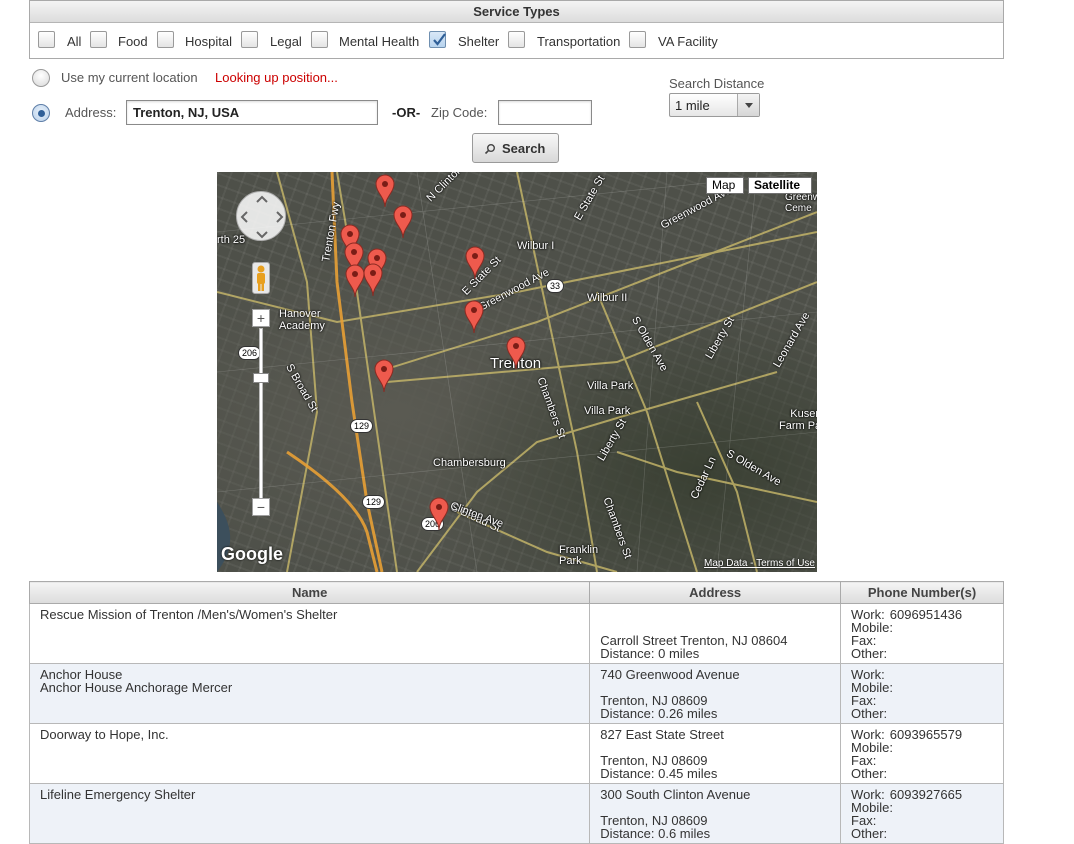 The height and width of the screenshot is (844, 1074). Describe the element at coordinates (118, 794) in the screenshot. I see `result-name: Lifeline Emergency Shelter` at that location.